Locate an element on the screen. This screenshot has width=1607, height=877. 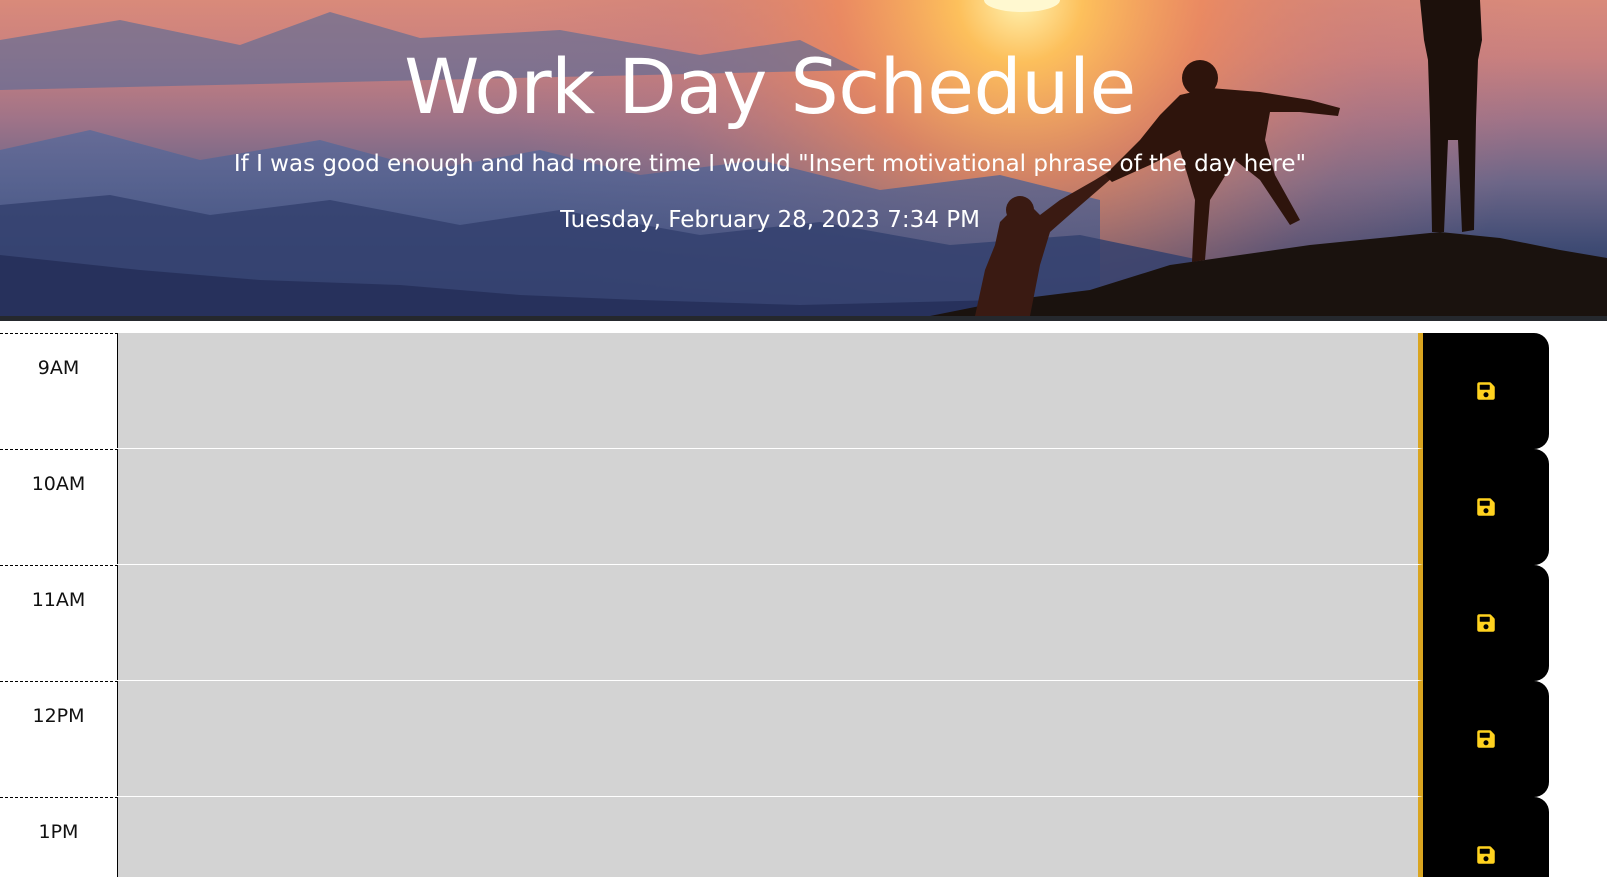
hour-label: 1PM is located at coordinates (59, 837).